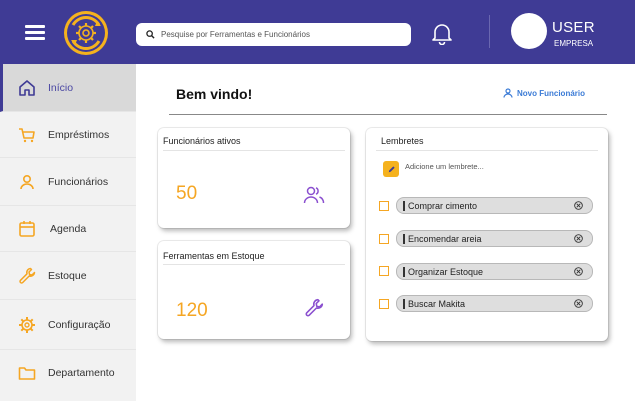 Image resolution: width=635 pixels, height=401 pixels. What do you see at coordinates (281, 34) in the screenshot?
I see `search-input` at bounding box center [281, 34].